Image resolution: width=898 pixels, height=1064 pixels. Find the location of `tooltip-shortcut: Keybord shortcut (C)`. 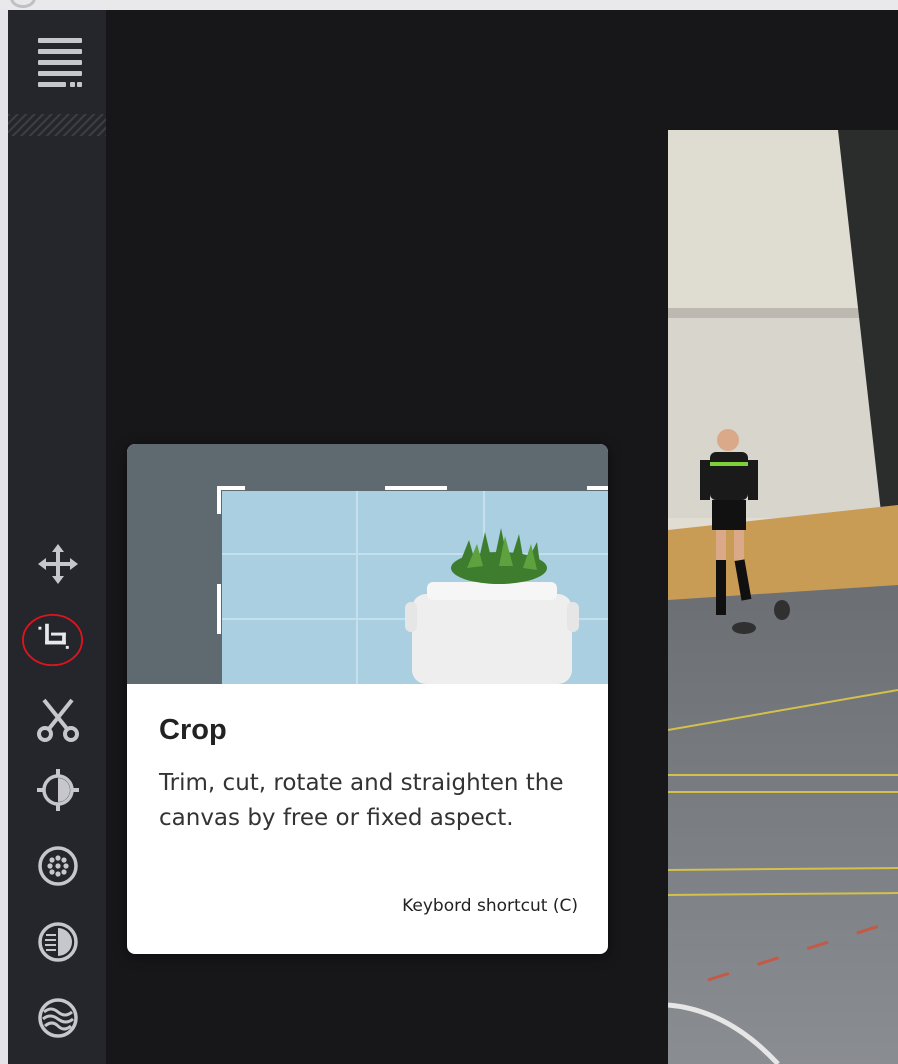

tooltip-shortcut: Keybord shortcut (C) is located at coordinates (490, 906).